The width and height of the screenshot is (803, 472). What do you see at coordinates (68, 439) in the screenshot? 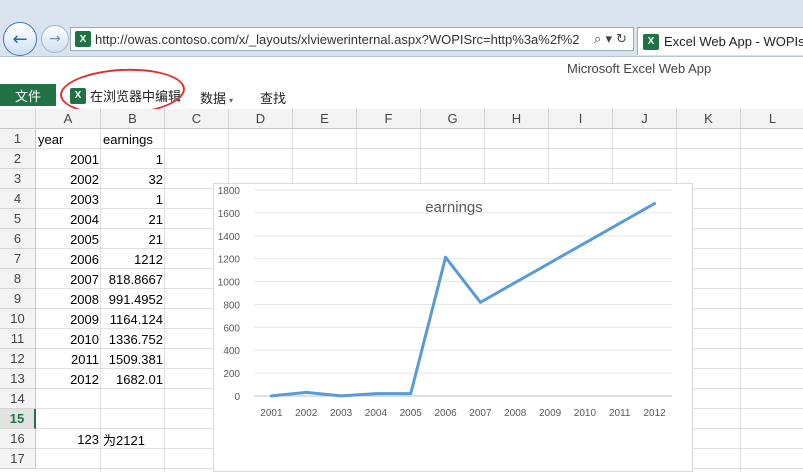
I see `cell-a16: 123` at bounding box center [68, 439].